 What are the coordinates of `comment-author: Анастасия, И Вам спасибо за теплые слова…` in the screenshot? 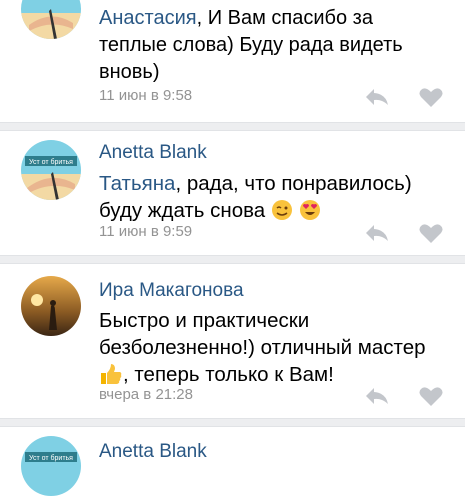 It's located at (269, 45).